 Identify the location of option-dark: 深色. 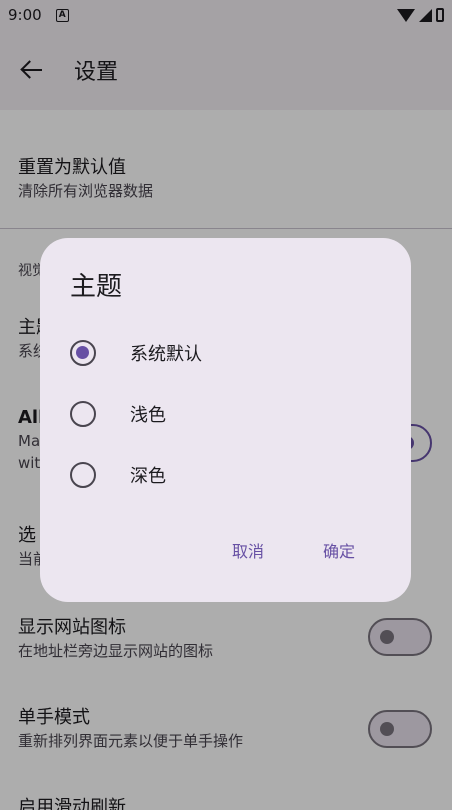
(230, 475).